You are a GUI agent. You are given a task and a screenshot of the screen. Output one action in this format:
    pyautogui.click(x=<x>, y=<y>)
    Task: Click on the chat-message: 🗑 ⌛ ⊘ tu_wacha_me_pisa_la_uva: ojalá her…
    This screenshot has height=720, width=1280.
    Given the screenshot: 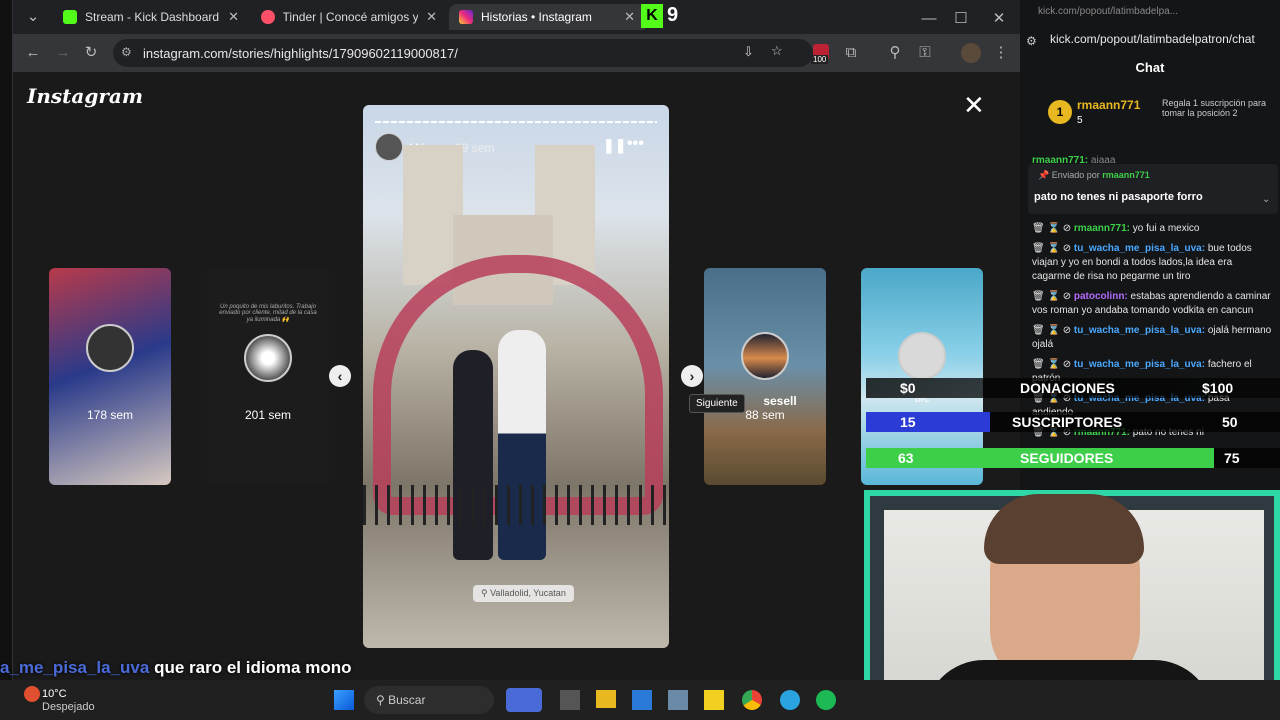 What is the action you would take?
    pyautogui.click(x=1150, y=338)
    